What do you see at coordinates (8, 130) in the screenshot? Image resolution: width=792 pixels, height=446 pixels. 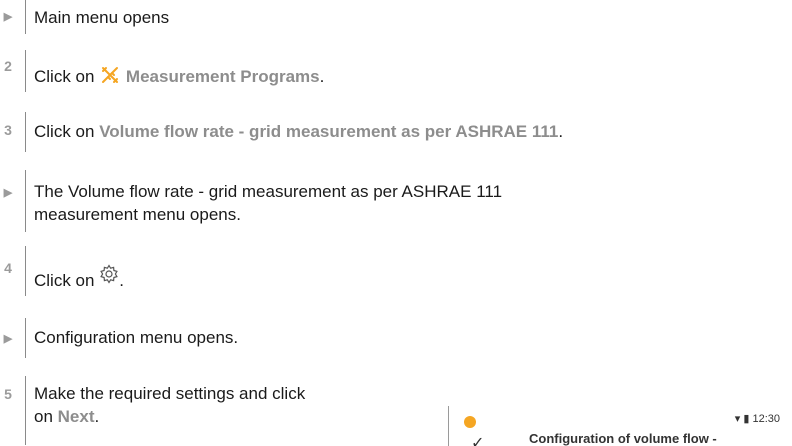 I see `step-number: 3` at bounding box center [8, 130].